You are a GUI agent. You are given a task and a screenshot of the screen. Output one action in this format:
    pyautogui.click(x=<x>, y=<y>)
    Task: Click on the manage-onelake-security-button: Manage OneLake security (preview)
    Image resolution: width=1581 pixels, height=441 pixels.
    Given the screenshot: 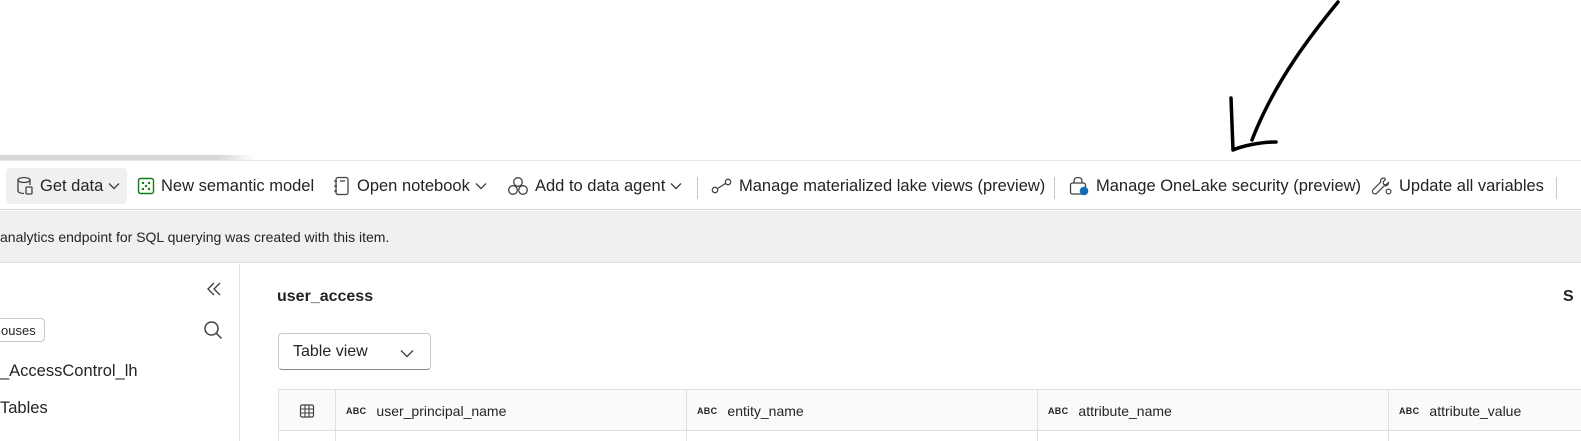 What is the action you would take?
    pyautogui.click(x=1214, y=186)
    